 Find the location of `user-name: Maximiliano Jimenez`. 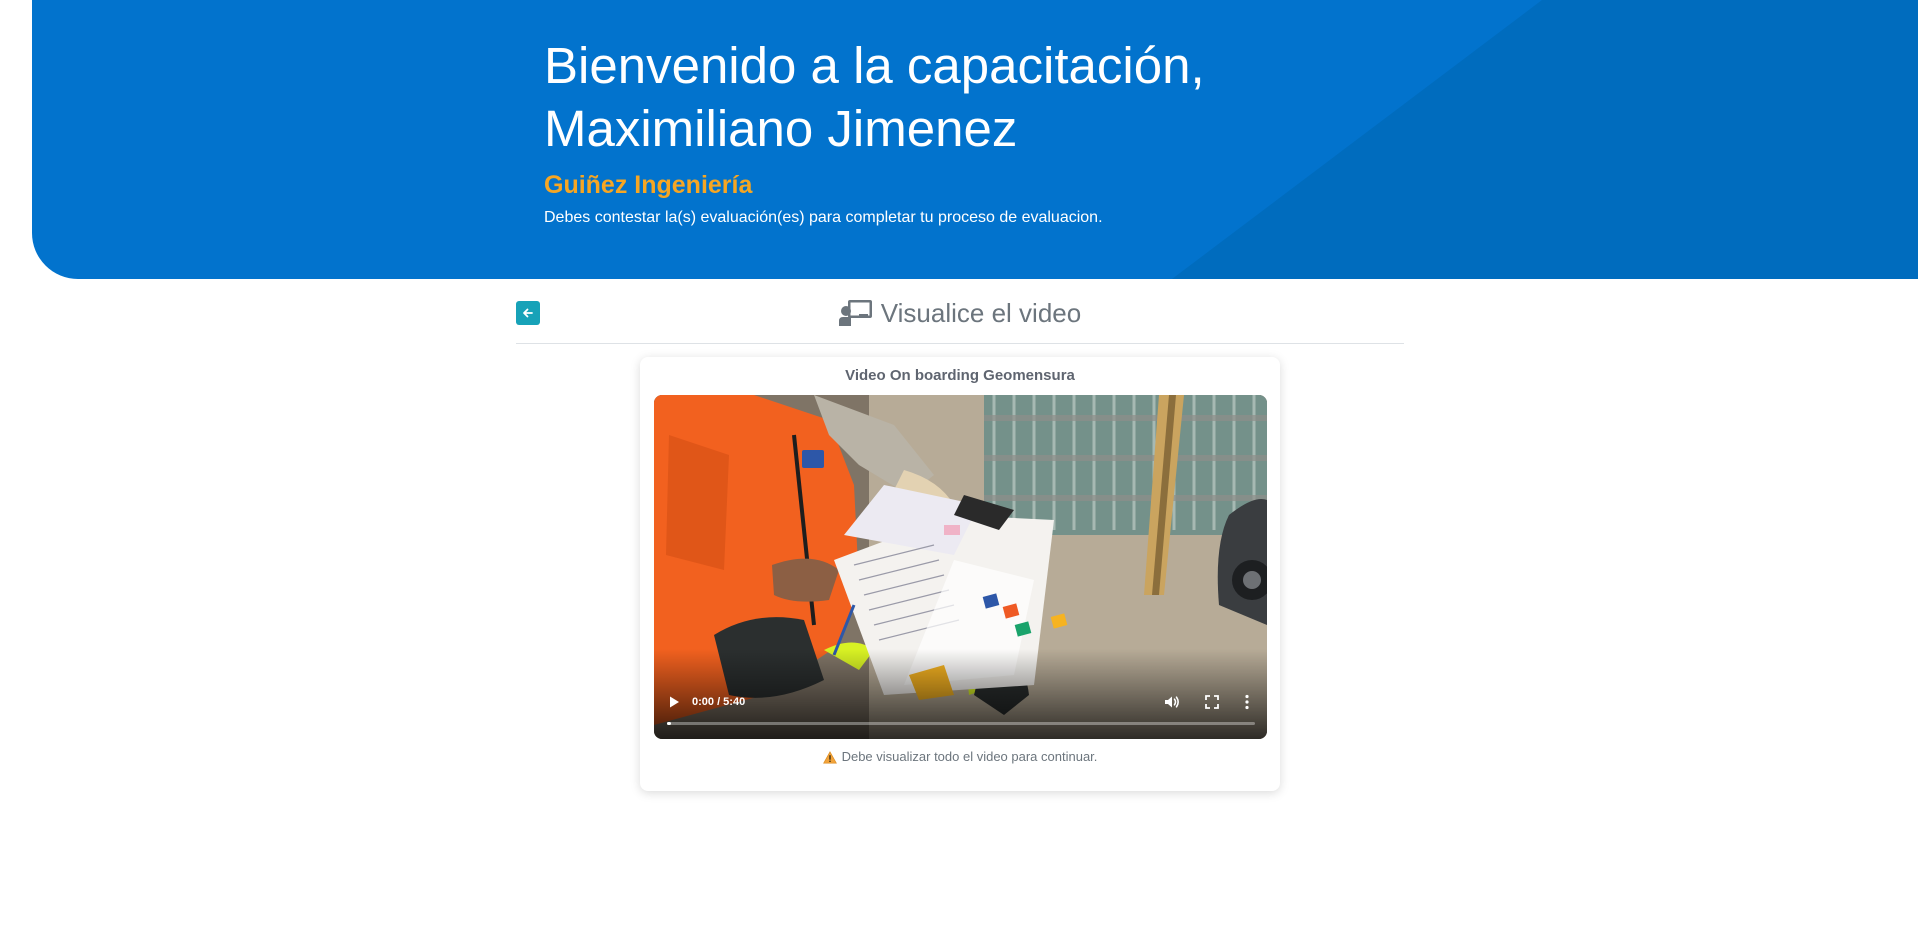

user-name: Maximiliano Jimenez is located at coordinates (781, 128).